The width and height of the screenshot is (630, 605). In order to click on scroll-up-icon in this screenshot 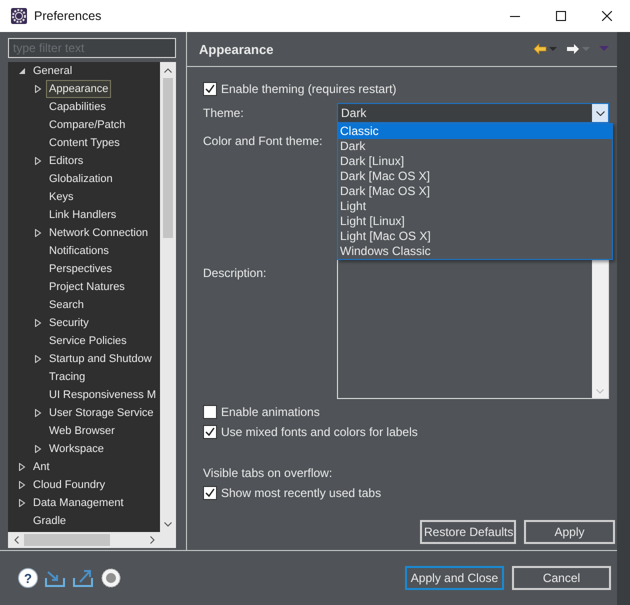, I will do `click(168, 70)`.